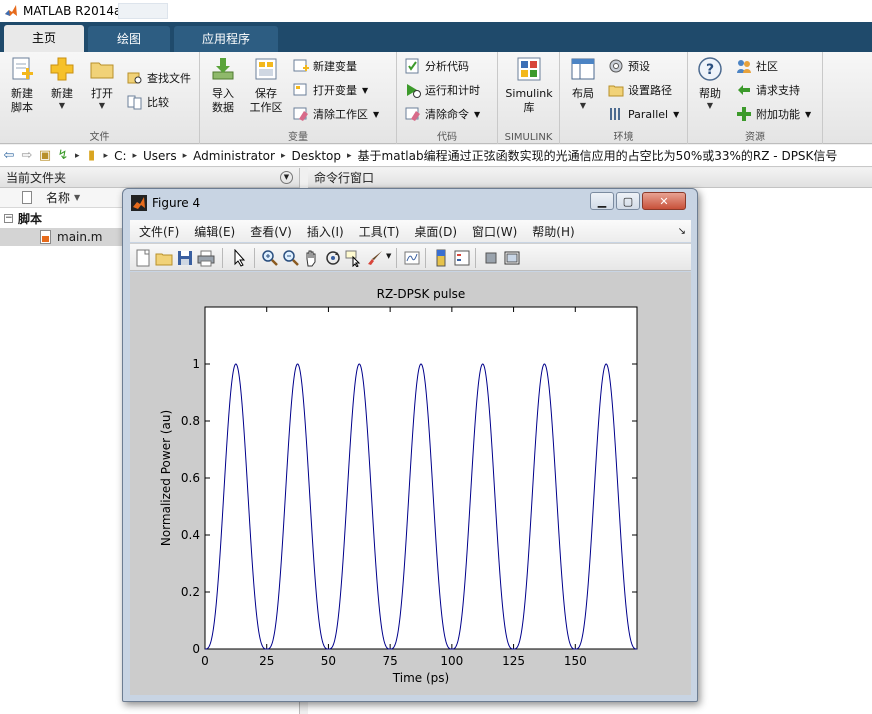 This screenshot has width=872, height=714. What do you see at coordinates (27, 156) in the screenshot?
I see `forward-icon: ⇨` at bounding box center [27, 156].